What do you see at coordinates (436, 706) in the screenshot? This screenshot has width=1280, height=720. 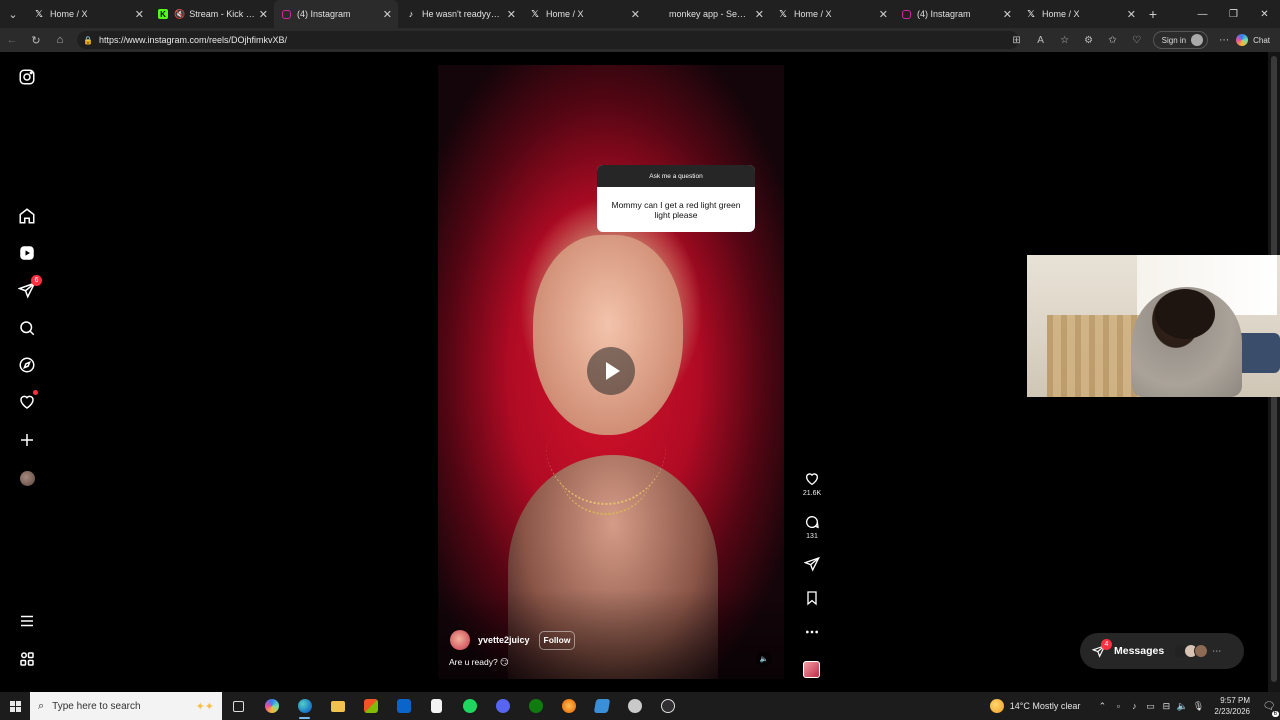 I see `notepad-icon` at bounding box center [436, 706].